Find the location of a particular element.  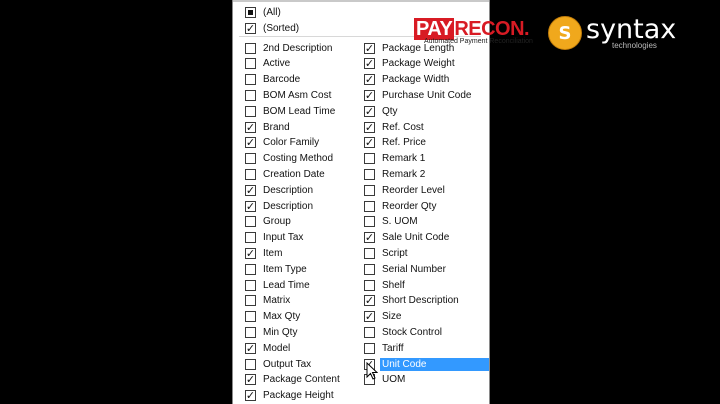

column-option-sorted: ✓ (Sorted) is located at coordinates (272, 28).